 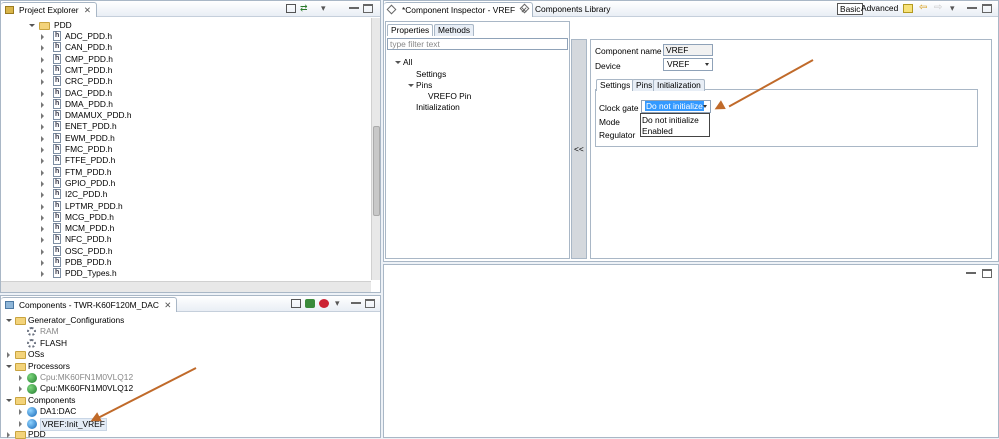 What do you see at coordinates (676, 106) in the screenshot?
I see `clock-gate-select: Do not initialize` at bounding box center [676, 106].